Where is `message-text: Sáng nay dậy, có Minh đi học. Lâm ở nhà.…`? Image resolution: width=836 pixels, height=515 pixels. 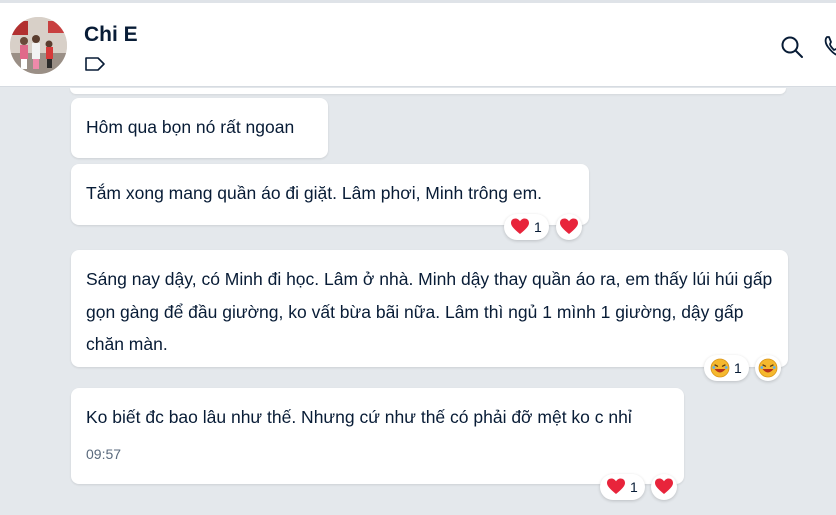
message-text: Sáng nay dậy, có Minh đi học. Lâm ở nhà.… is located at coordinates (429, 311).